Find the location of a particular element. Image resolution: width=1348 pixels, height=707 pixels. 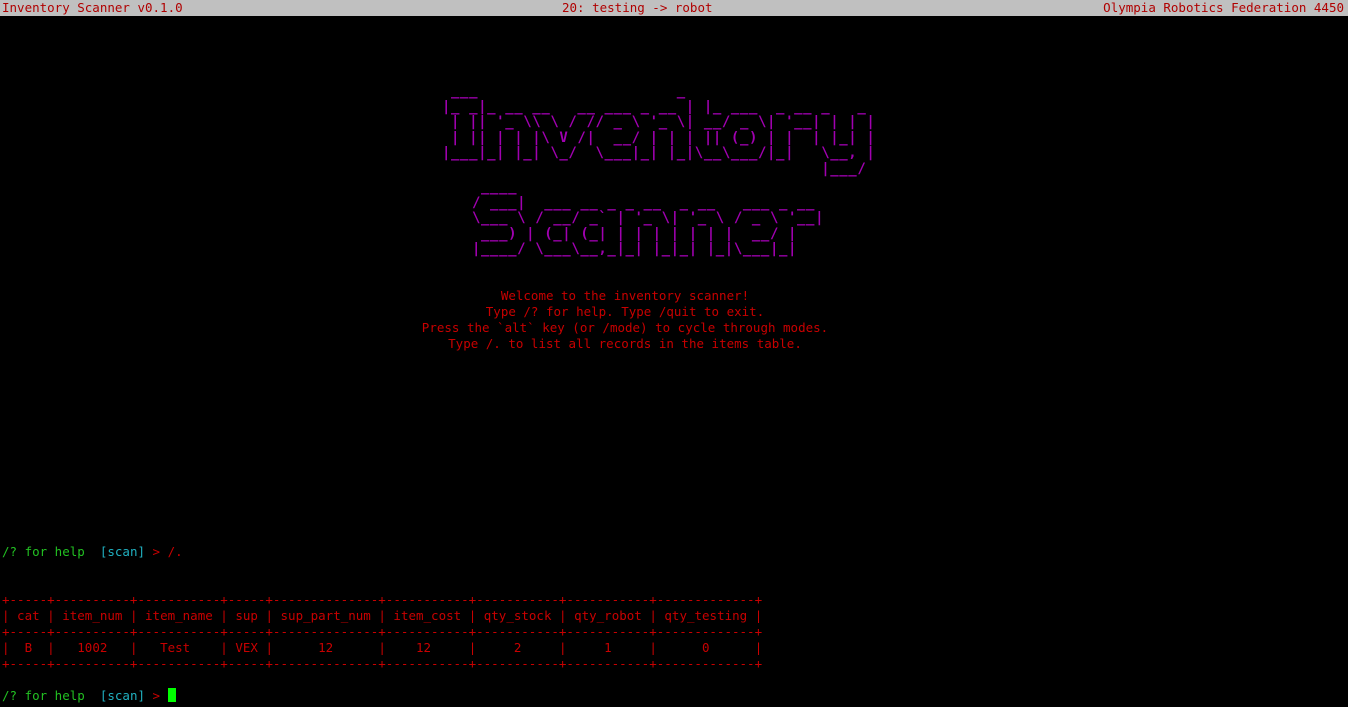

column-header-item-cost: item_cost is located at coordinates (427, 615).